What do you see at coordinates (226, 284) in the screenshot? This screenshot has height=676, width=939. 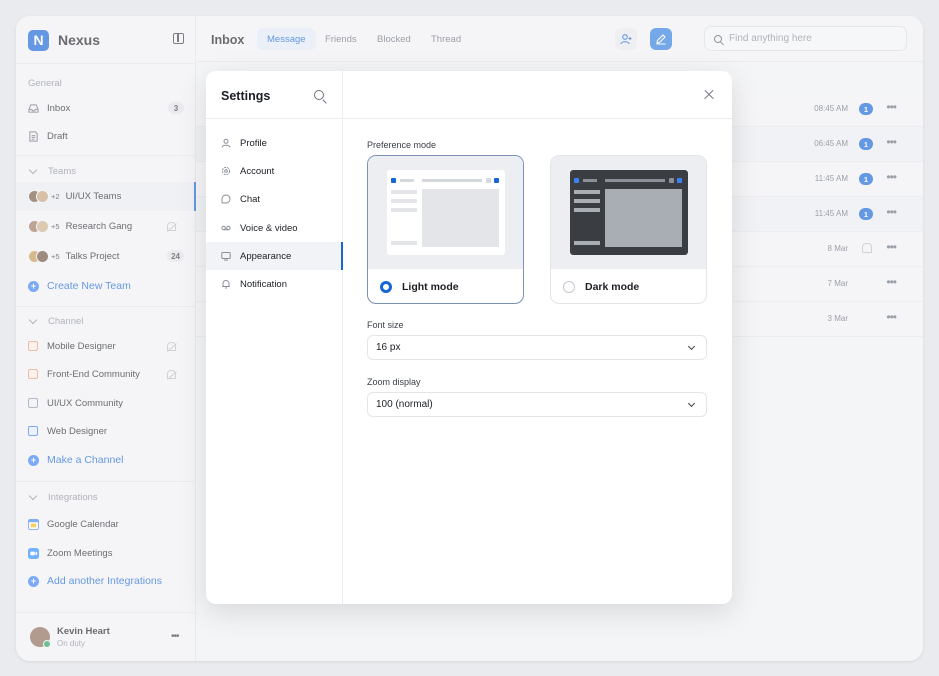 I see `bell-icon` at bounding box center [226, 284].